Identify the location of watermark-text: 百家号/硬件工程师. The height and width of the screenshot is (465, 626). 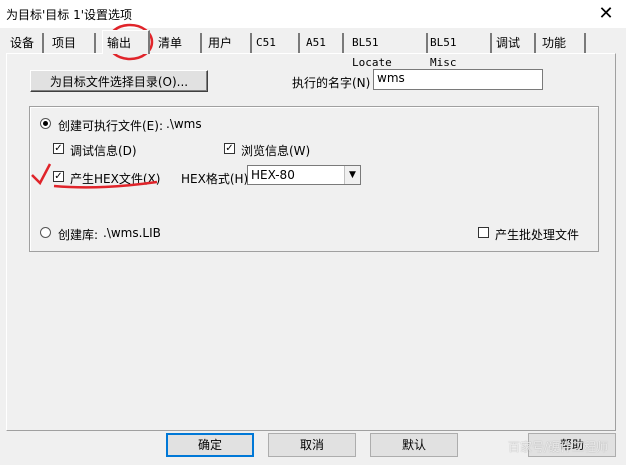
(558, 447).